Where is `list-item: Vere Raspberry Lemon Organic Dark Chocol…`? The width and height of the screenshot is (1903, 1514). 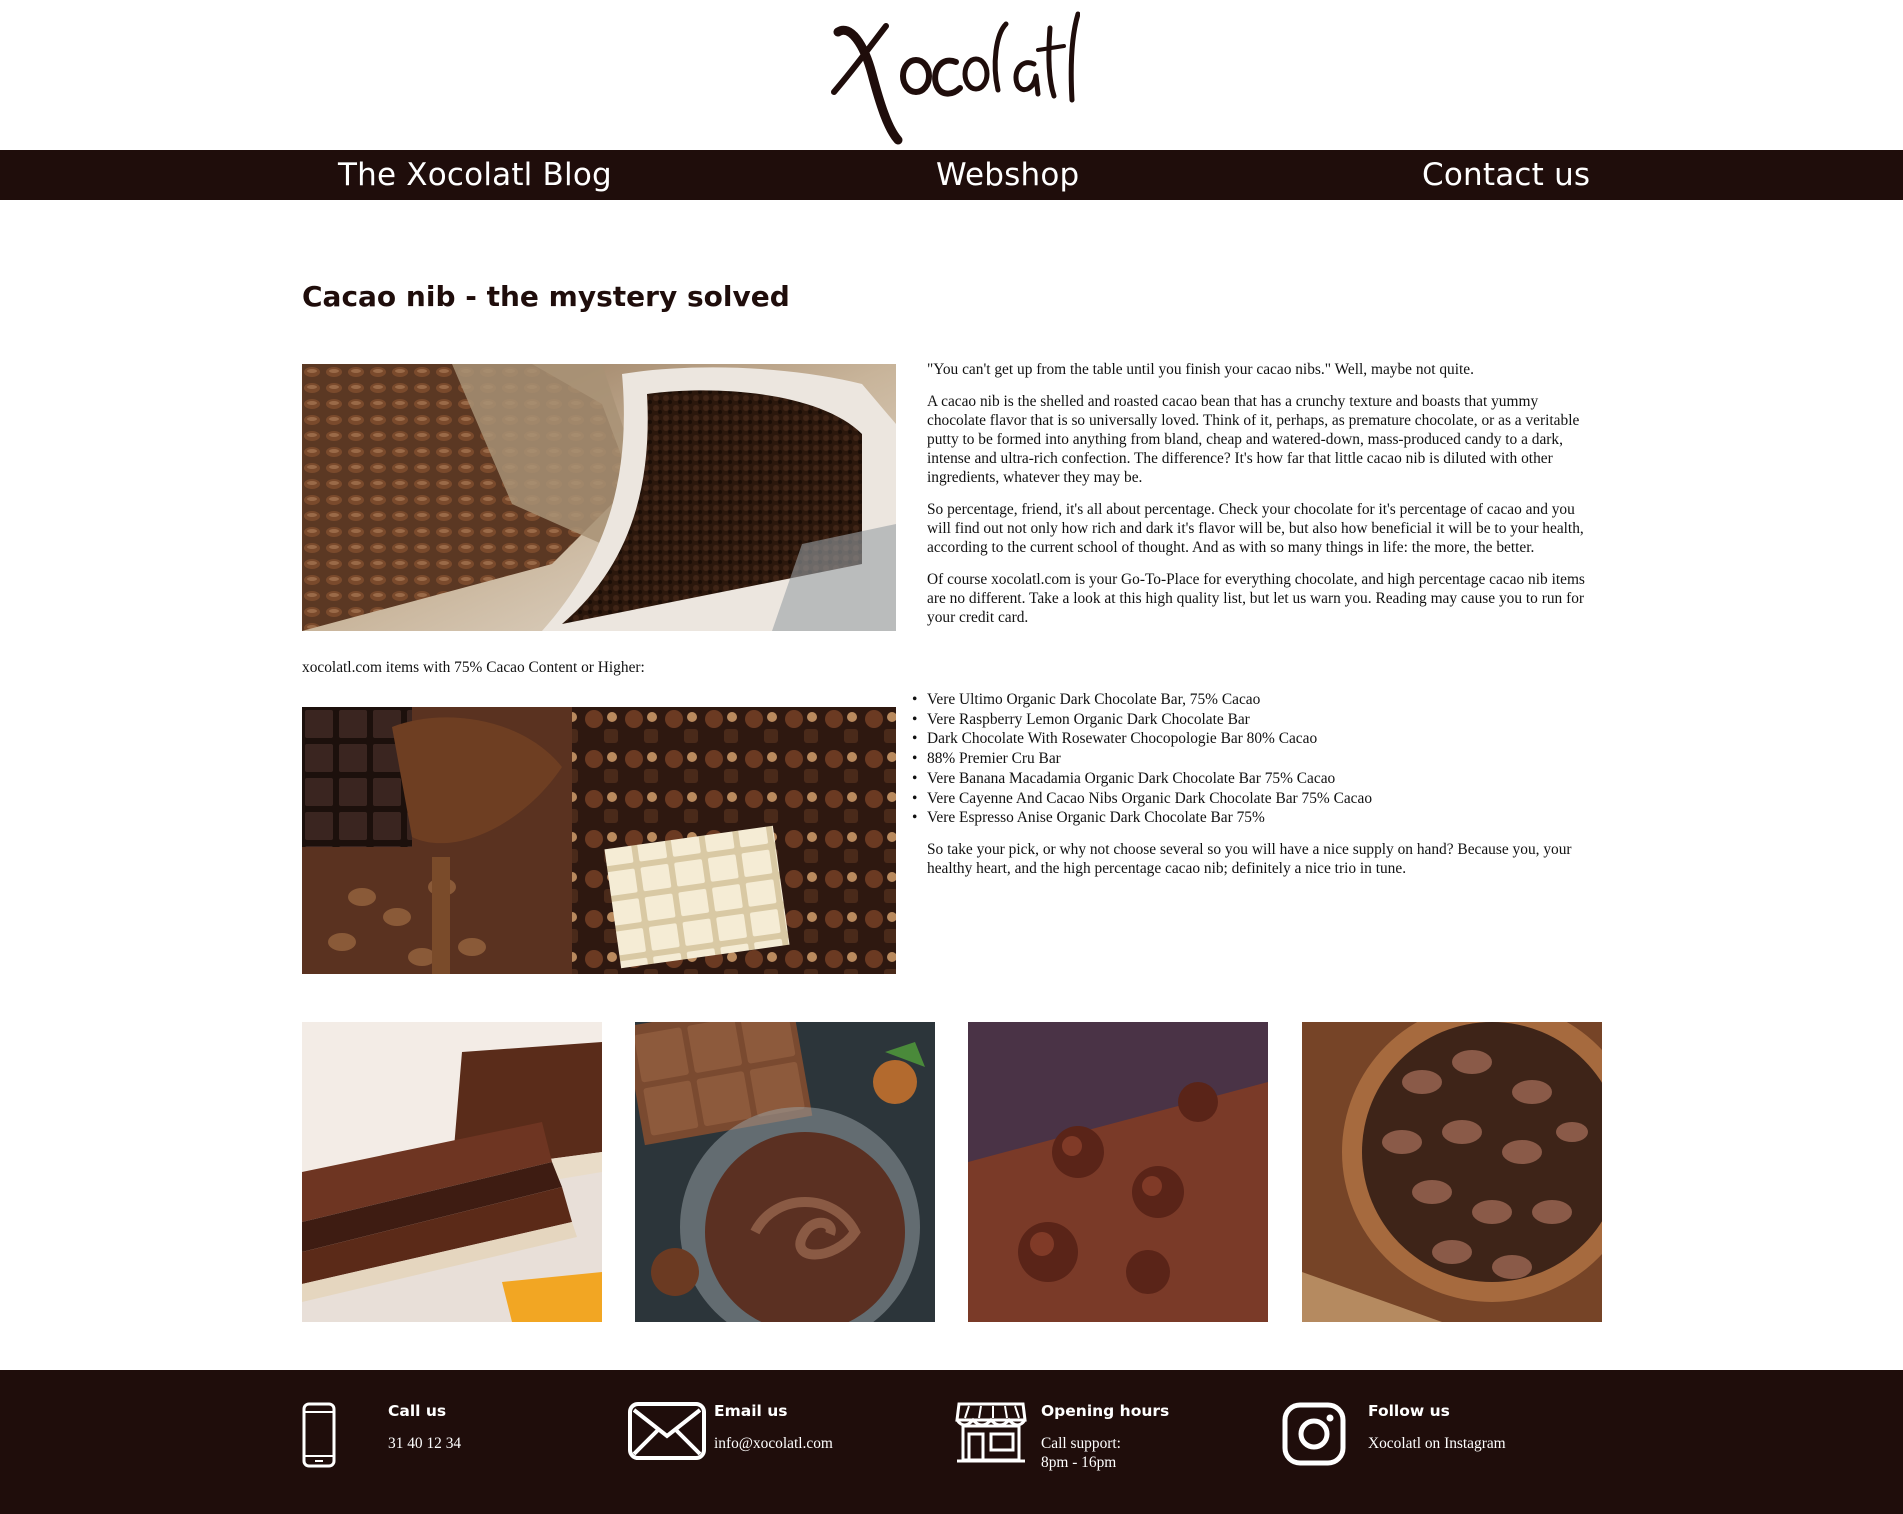 list-item: Vere Raspberry Lemon Organic Dark Chocol… is located at coordinates (1259, 720).